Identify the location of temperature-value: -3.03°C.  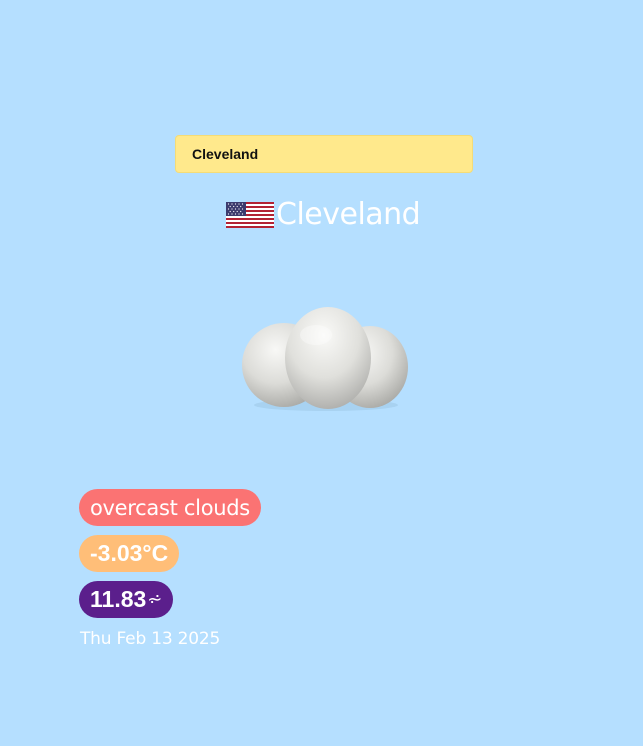
(129, 553).